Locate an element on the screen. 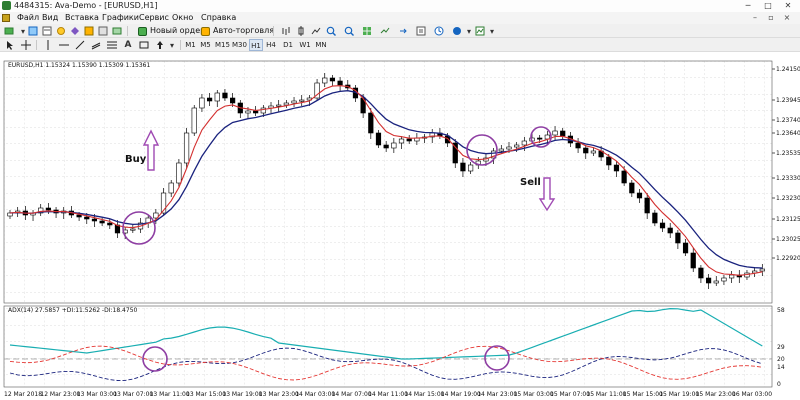 This screenshot has width=800, height=400. timeframe-d1: D1 is located at coordinates (288, 45).